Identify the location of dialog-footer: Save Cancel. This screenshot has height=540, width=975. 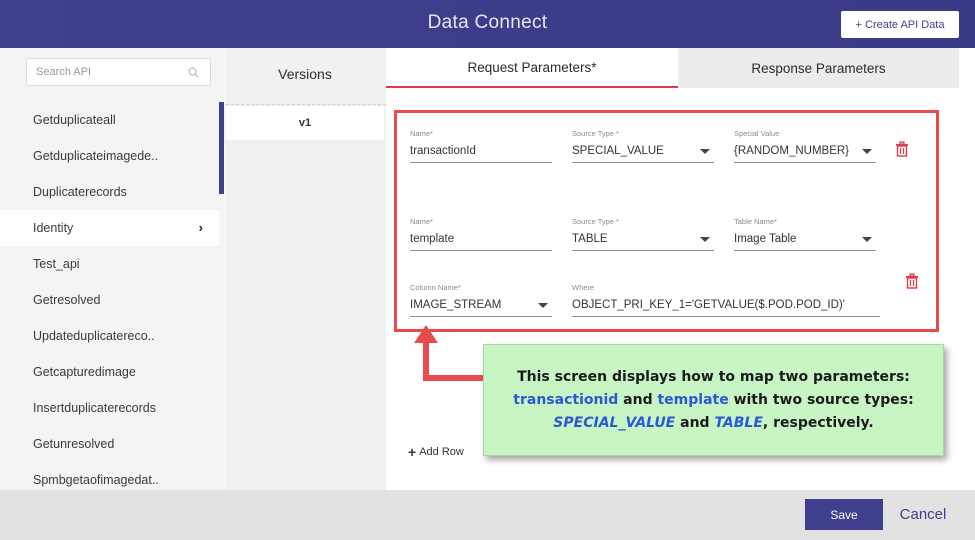
(487, 515).